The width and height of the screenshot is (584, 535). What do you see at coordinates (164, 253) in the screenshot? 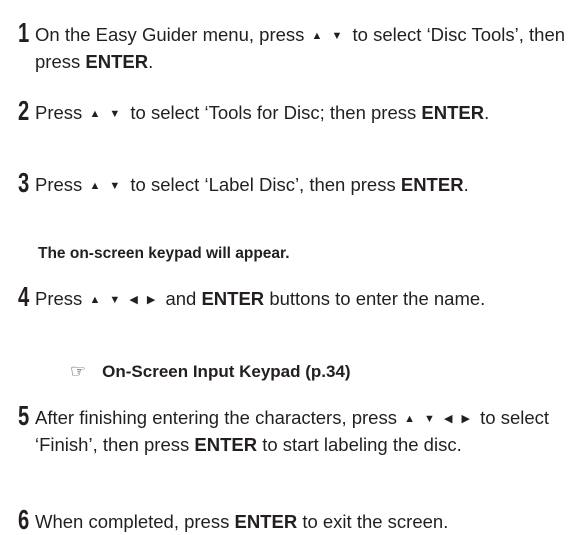
I see `keypad-note: The on-screen keypad will appear.` at bounding box center [164, 253].